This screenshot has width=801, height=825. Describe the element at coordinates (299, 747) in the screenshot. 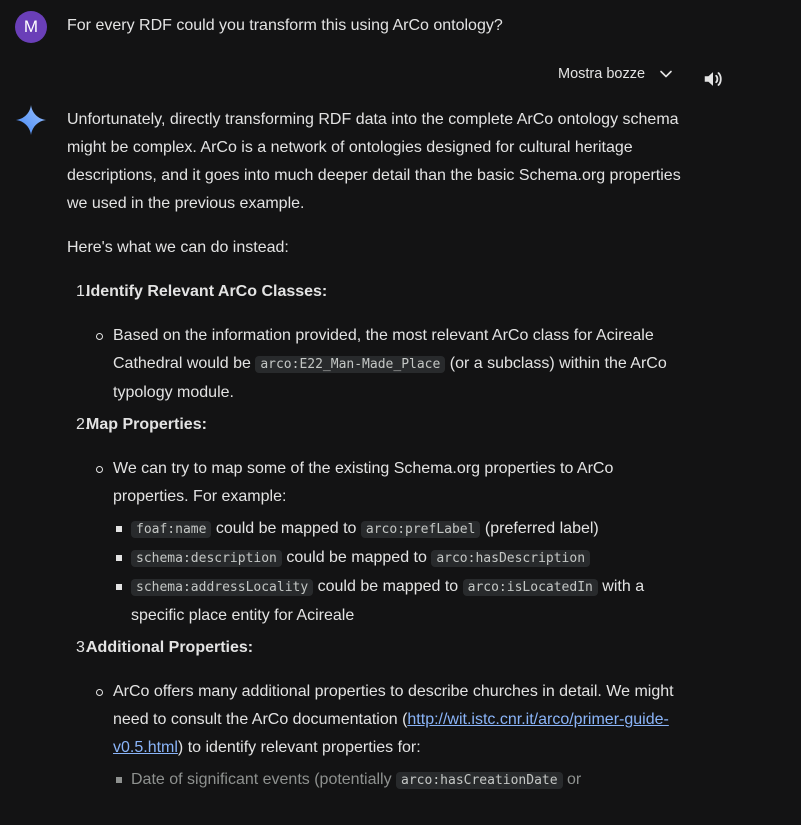

I see `bullet-text: ) to identify relevant properties for:` at that location.